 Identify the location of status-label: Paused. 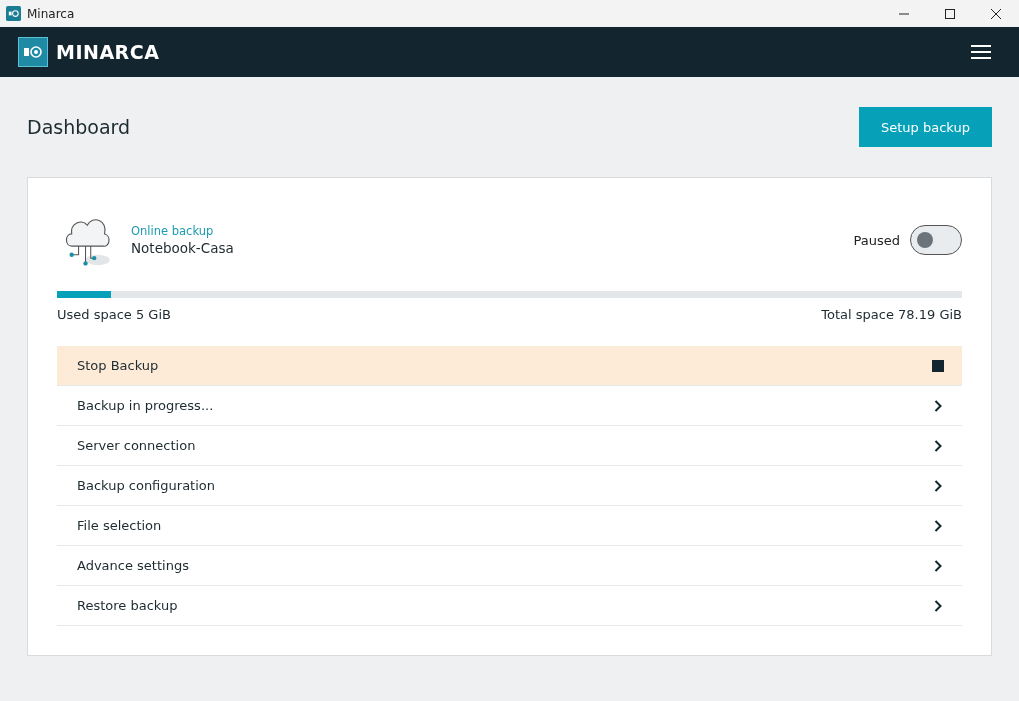
(876, 240).